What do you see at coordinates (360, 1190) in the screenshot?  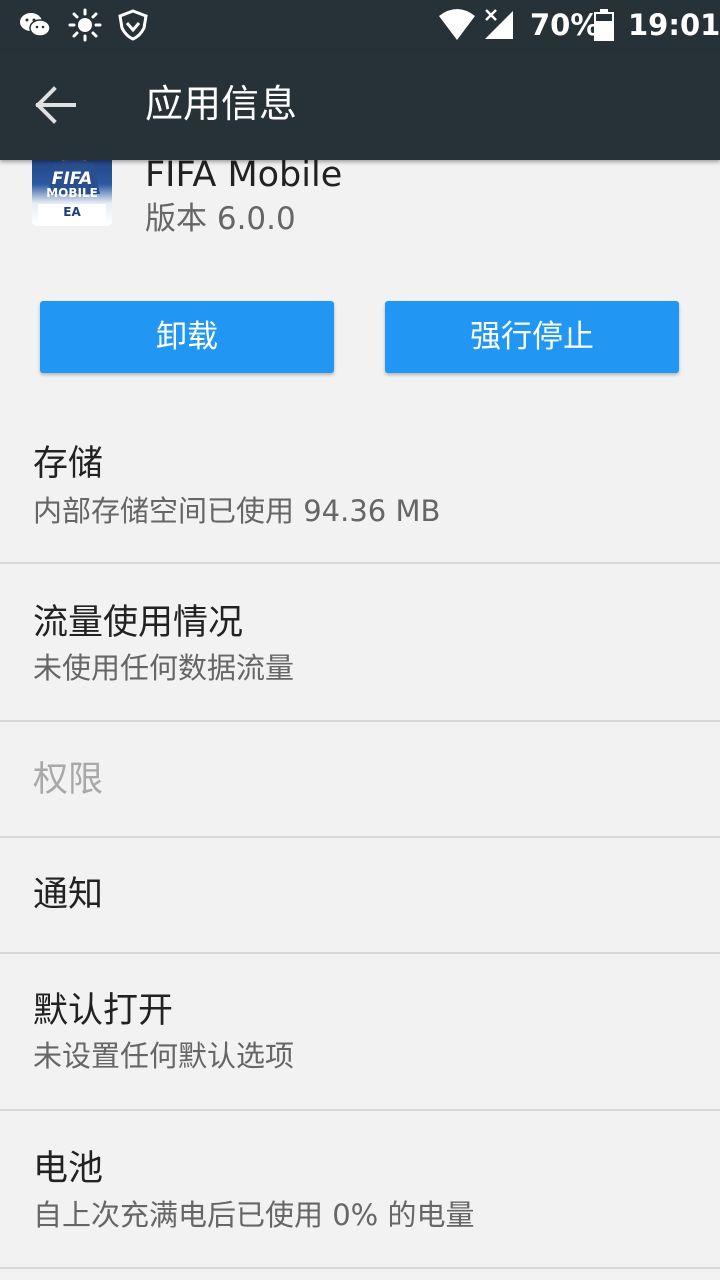 I see `battery-item: 电池 自上次充满电后已使用 0% 的电量` at bounding box center [360, 1190].